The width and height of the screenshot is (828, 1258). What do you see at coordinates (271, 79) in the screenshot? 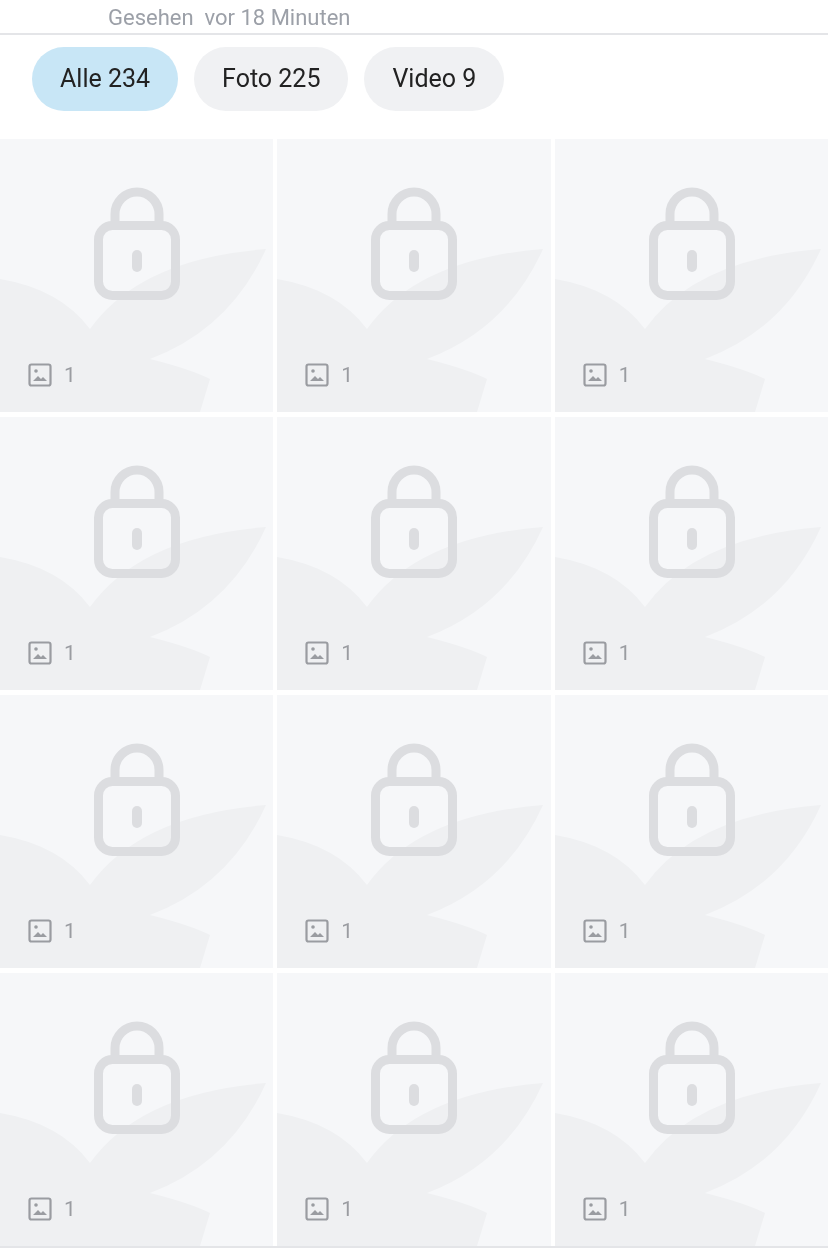
I see `filter-chip: Foto 225` at bounding box center [271, 79].